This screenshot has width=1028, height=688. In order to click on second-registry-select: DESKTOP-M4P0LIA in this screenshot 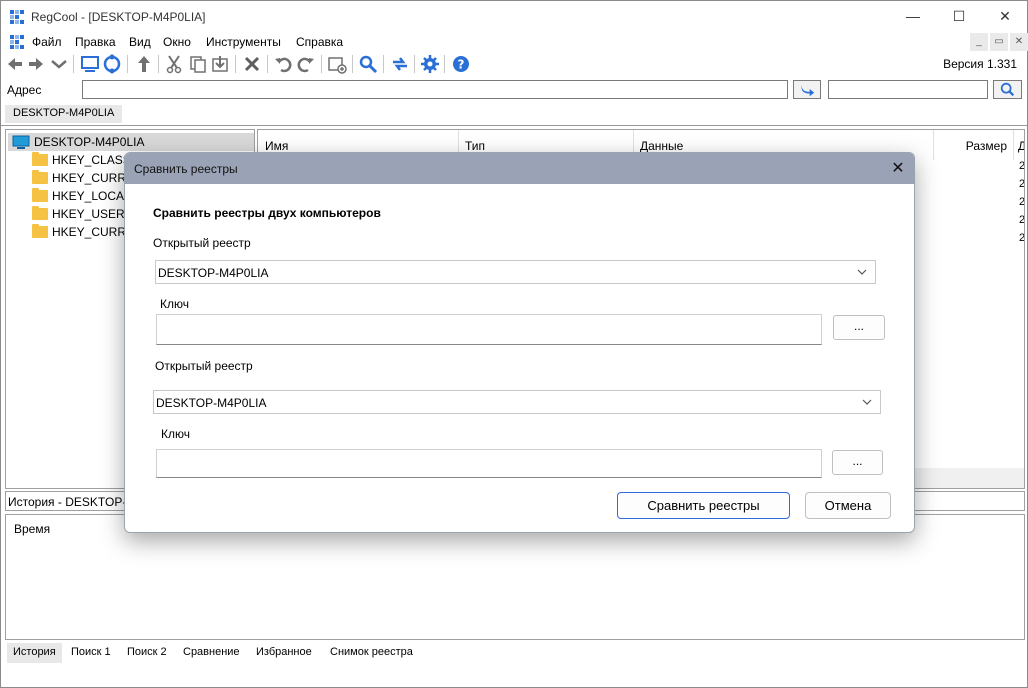, I will do `click(517, 402)`.